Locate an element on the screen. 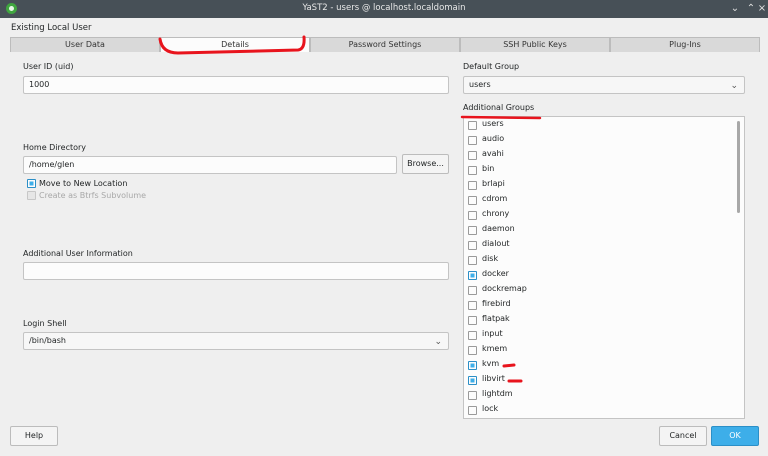  move-to-new-location-checkbox is located at coordinates (31, 183).